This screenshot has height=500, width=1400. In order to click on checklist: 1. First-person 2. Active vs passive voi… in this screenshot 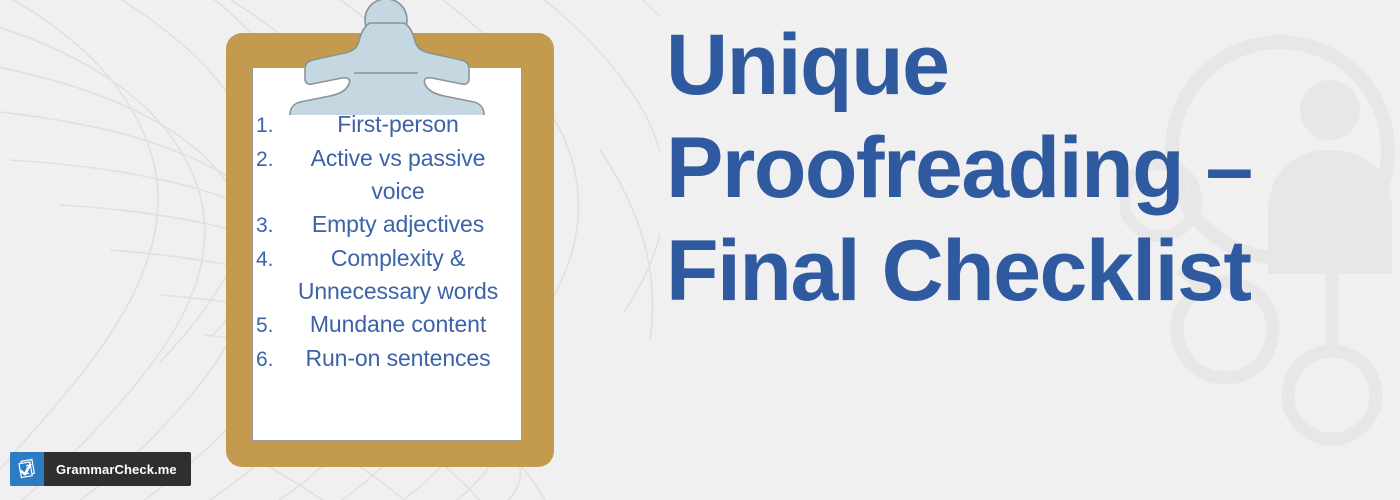, I will do `click(387, 242)`.